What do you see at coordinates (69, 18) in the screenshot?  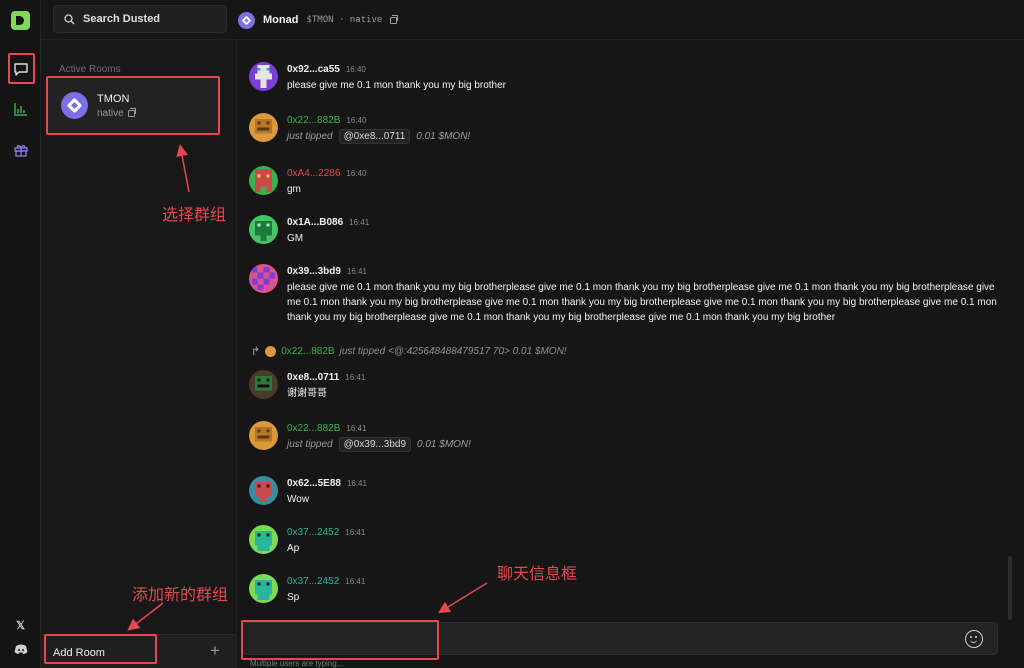 I see `search-icon` at bounding box center [69, 18].